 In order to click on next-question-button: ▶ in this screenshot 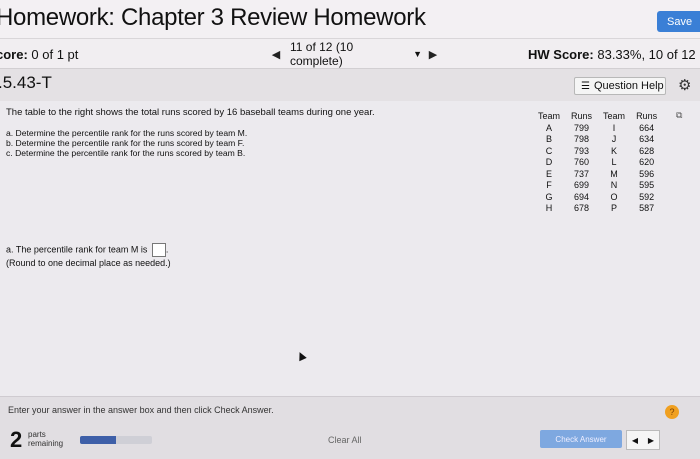, I will do `click(433, 54)`.